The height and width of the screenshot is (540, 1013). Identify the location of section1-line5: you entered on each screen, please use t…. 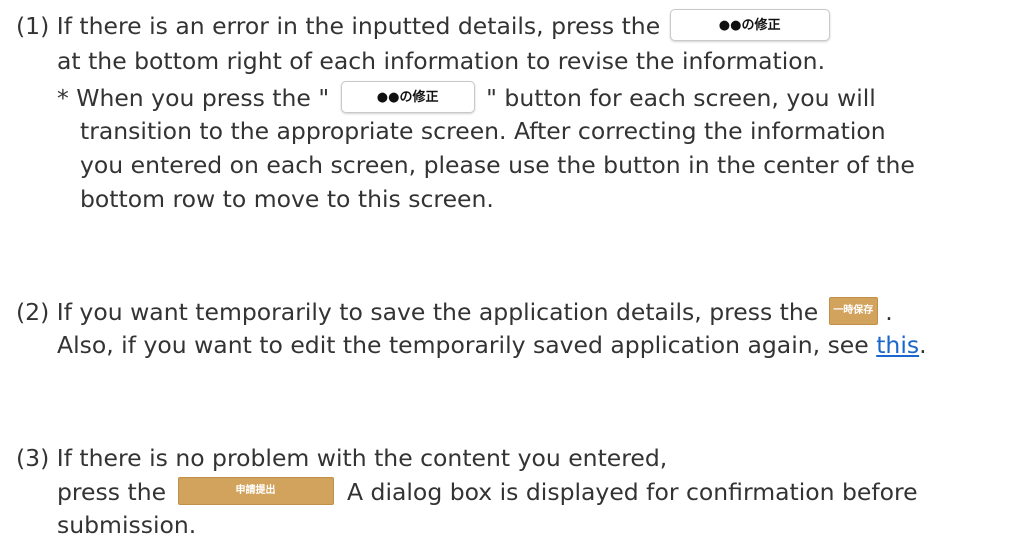
(497, 165).